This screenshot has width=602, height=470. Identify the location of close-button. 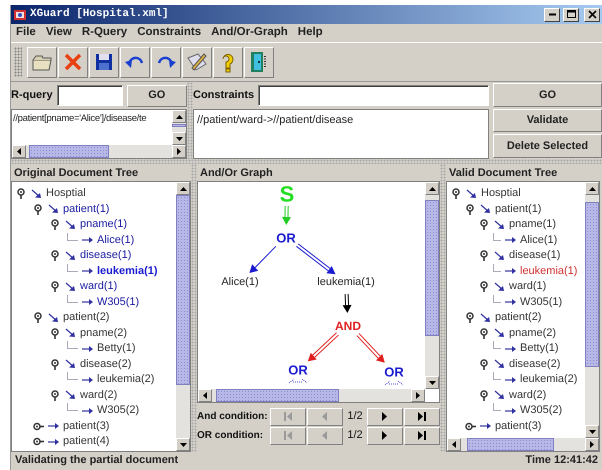
(592, 15).